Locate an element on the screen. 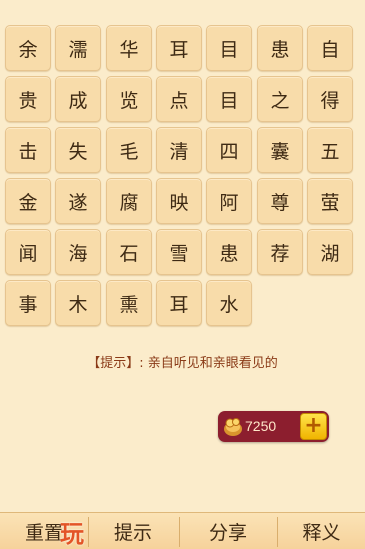  character-tile: 之 is located at coordinates (280, 99).